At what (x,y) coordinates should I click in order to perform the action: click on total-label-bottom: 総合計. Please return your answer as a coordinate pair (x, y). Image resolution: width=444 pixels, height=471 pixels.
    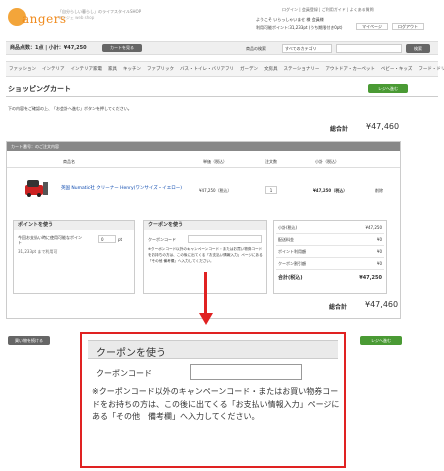
    Looking at the image, I should click on (338, 307).